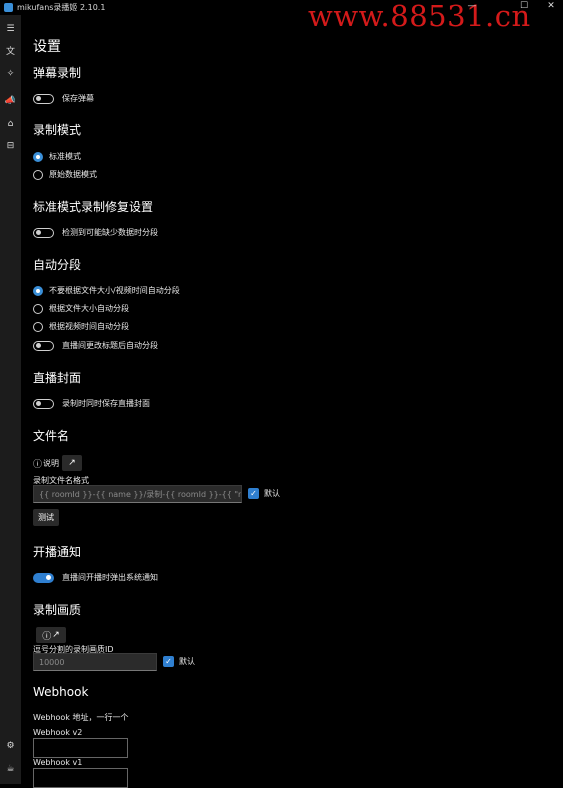 The image size is (563, 788). Describe the element at coordinates (10, 74) in the screenshot. I see `magic-icon: ✧` at that location.